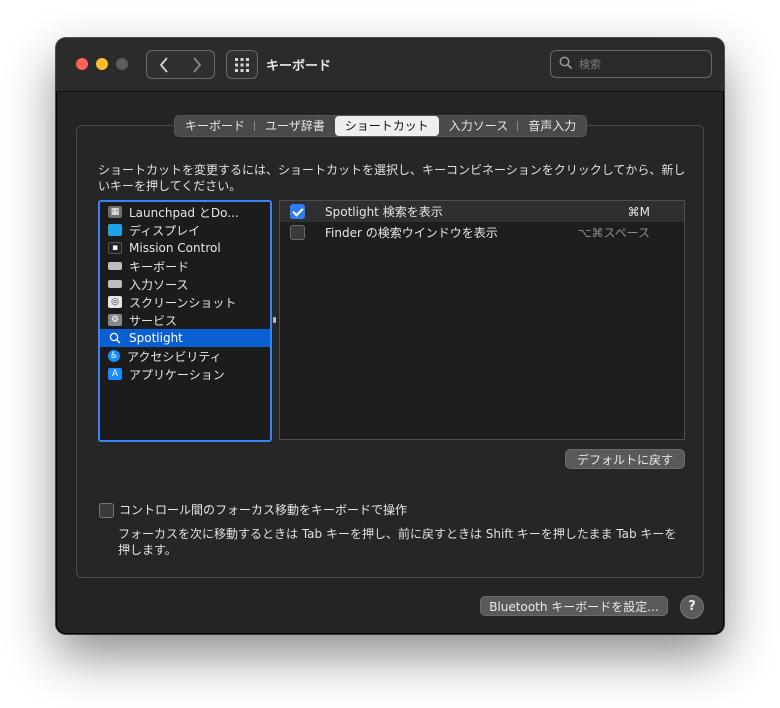 The height and width of the screenshot is (708, 780). I want to click on category-mission-control: ▪ Mission Control, so click(185, 248).